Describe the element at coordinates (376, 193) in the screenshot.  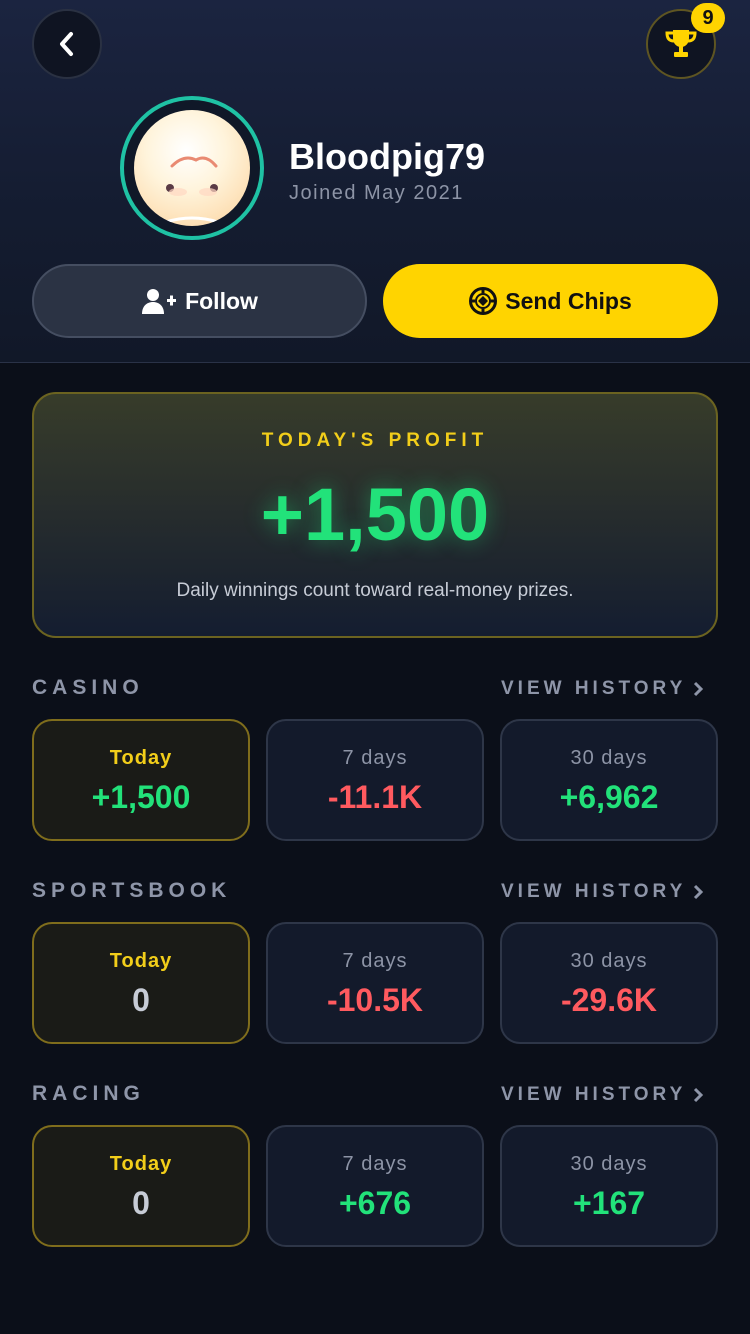
I see `joined-date: Joined May 2021` at that location.